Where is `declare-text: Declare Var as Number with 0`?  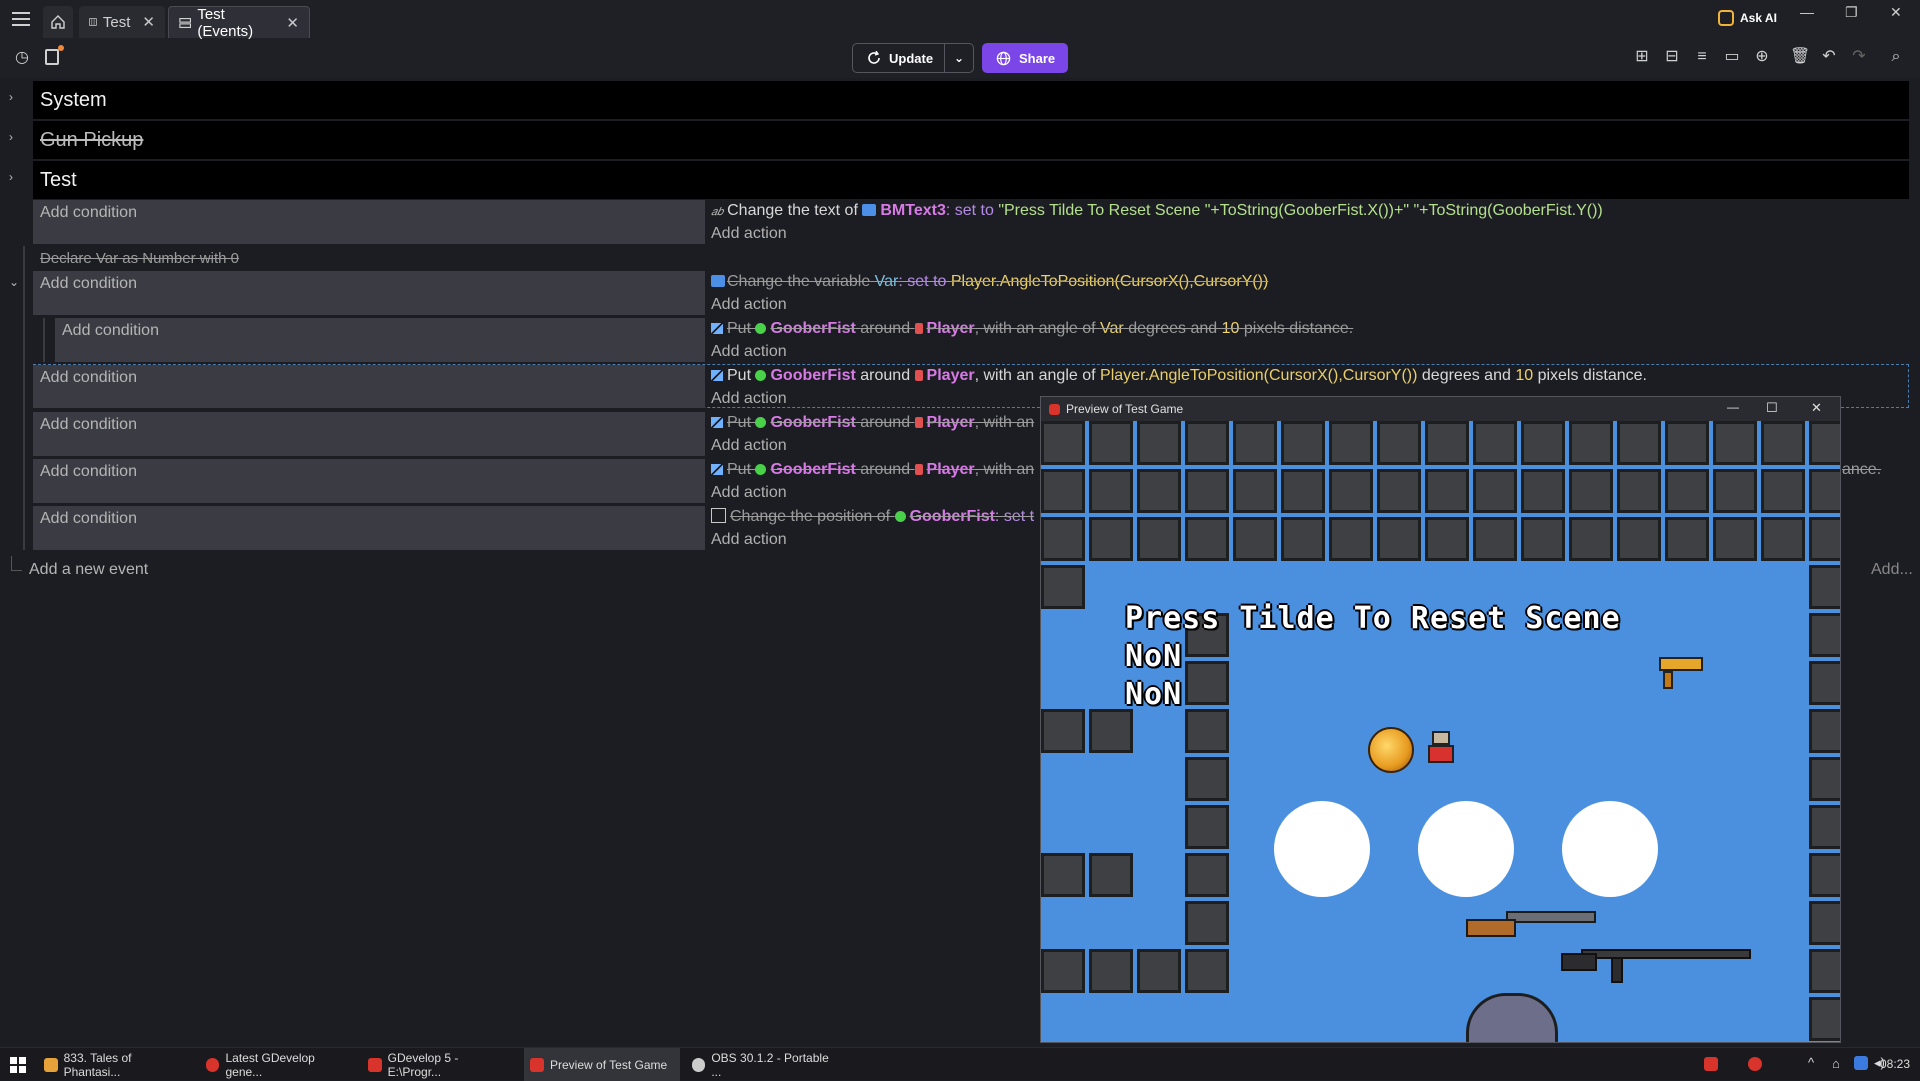
declare-text: Declare Var as Number with 0 is located at coordinates (139, 258).